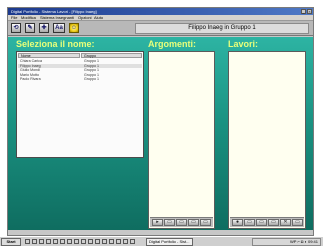 The width and height of the screenshot is (323, 246). Describe the element at coordinates (243, 44) in the screenshot. I see `works-heading: Lavori:` at that location.